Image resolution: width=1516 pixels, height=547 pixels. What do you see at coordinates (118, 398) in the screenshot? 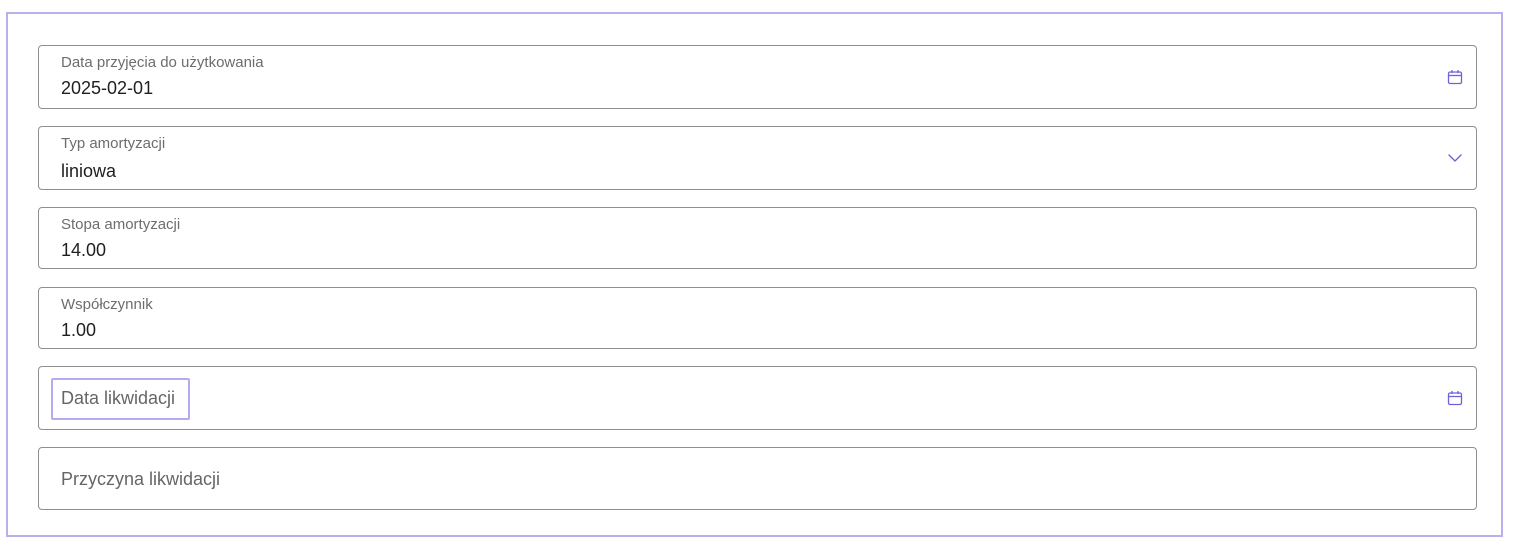
I see `liquidation-date-placeholder: Data likwidacji` at bounding box center [118, 398].